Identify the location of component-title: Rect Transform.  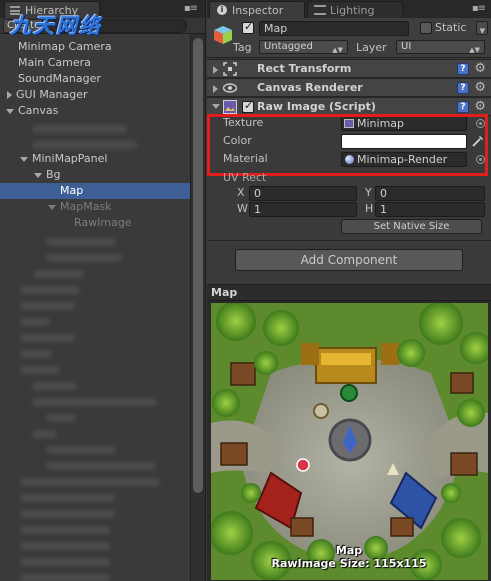
(304, 68).